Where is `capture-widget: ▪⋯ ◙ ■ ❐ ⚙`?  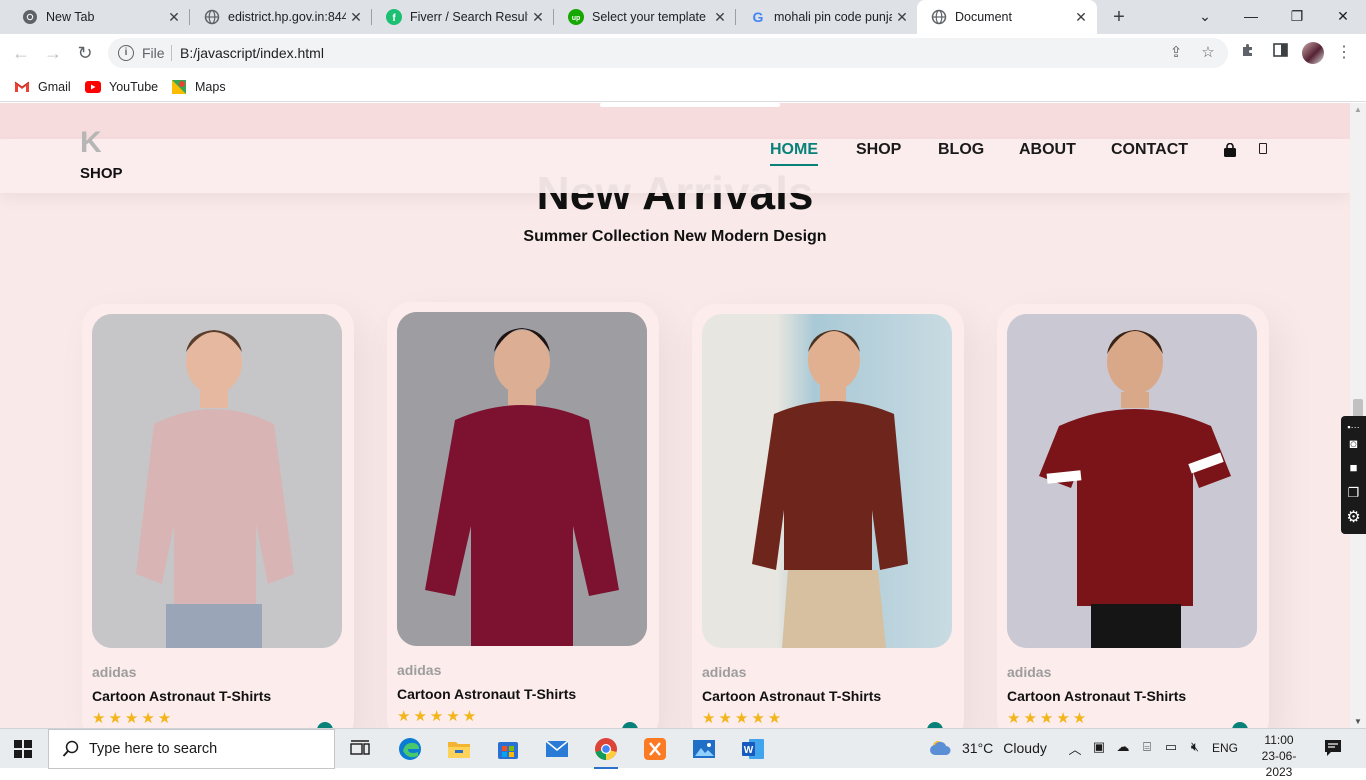
capture-widget: ▪⋯ ◙ ■ ❐ ⚙ is located at coordinates (1353, 475).